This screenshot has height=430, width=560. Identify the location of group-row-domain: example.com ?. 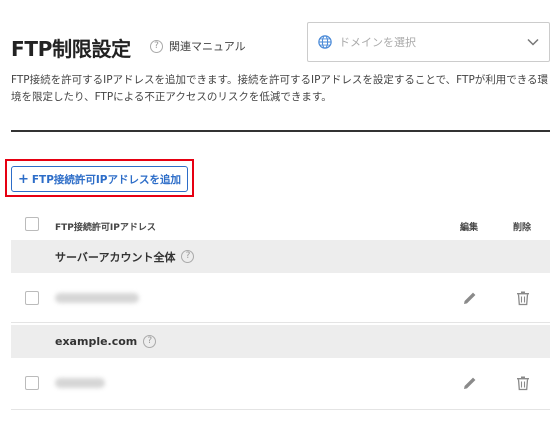
(280, 341).